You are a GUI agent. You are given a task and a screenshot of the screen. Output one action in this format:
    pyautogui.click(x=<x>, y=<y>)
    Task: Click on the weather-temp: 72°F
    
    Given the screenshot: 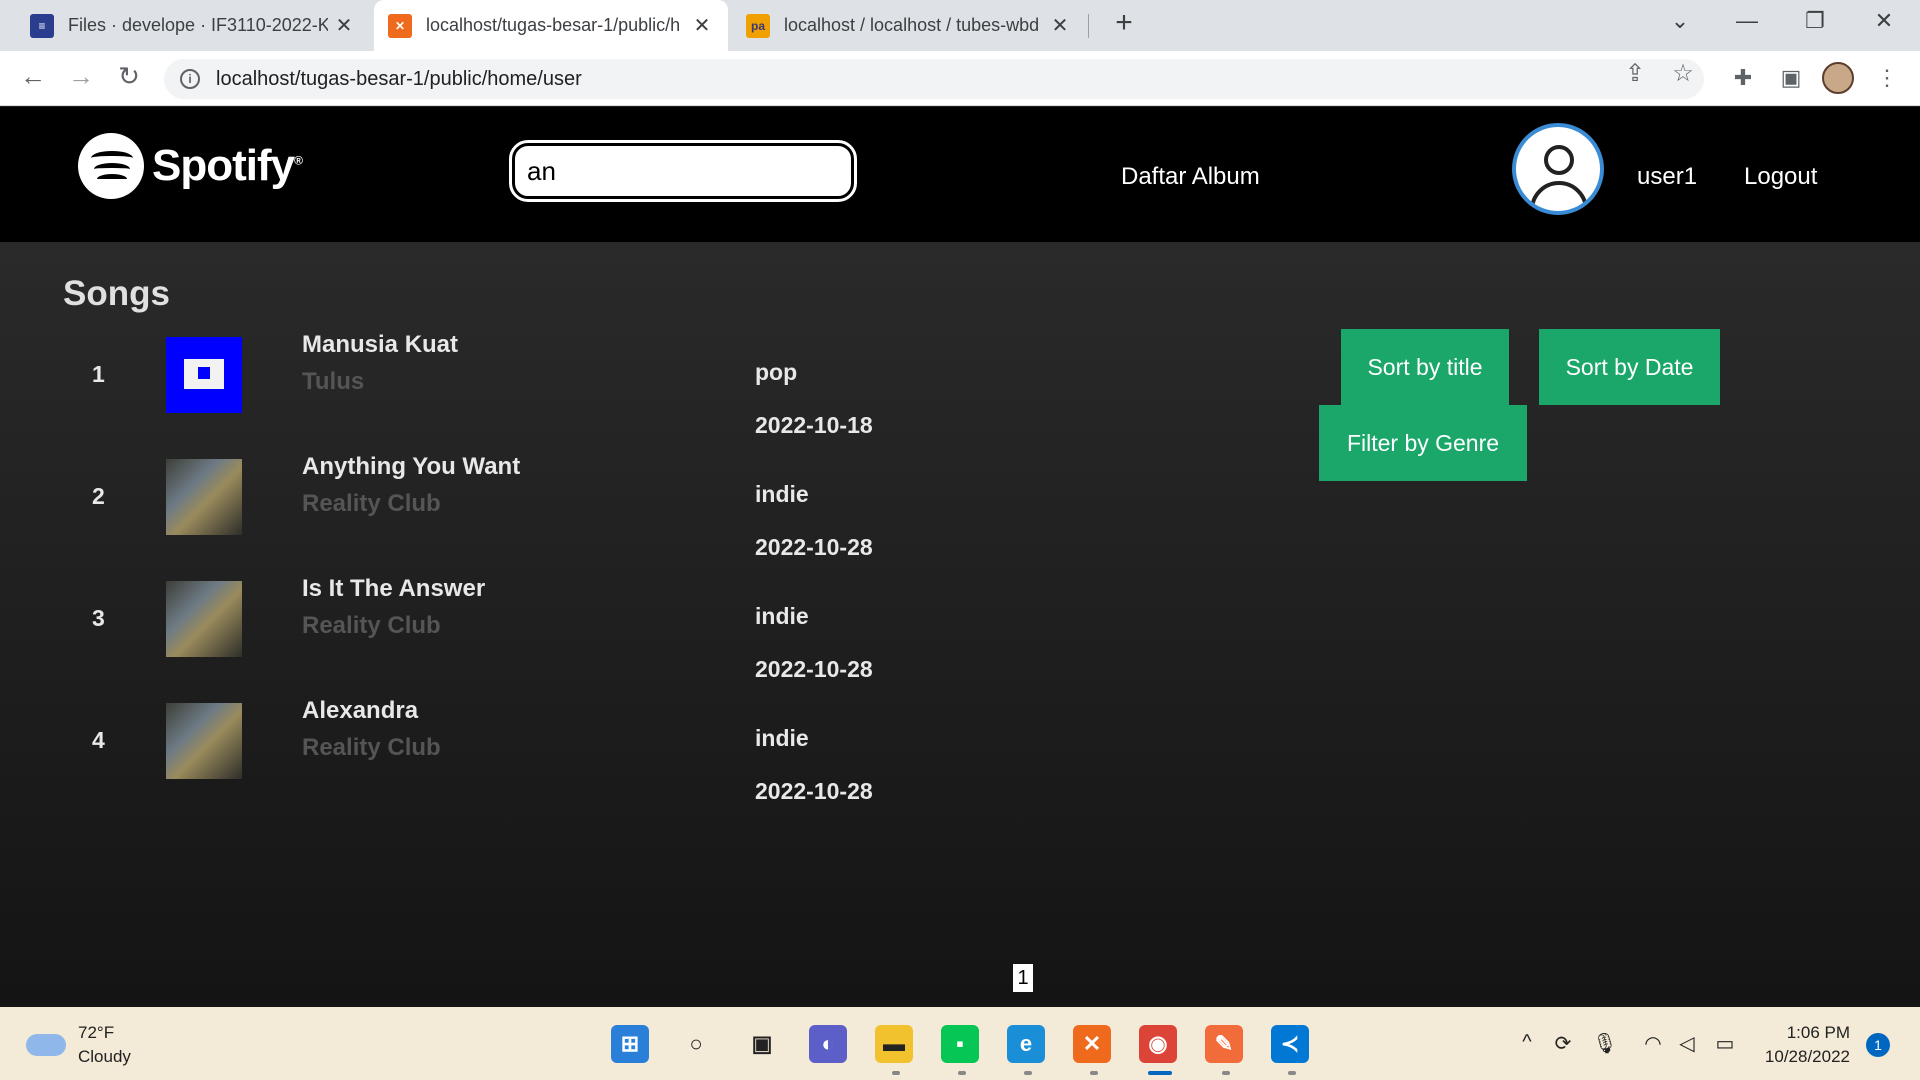 What is the action you would take?
    pyautogui.click(x=96, y=1032)
    